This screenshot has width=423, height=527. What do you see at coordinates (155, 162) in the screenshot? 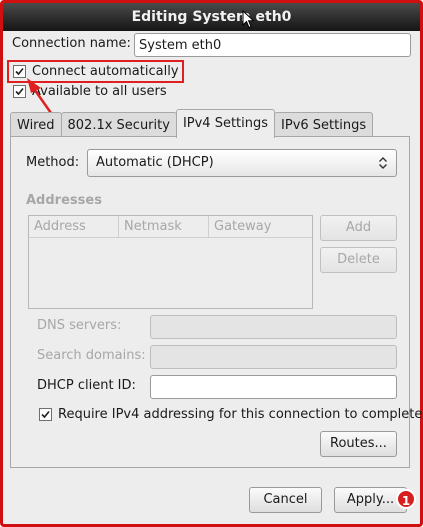
I see `method-value: Automatic (DHCP)` at bounding box center [155, 162].